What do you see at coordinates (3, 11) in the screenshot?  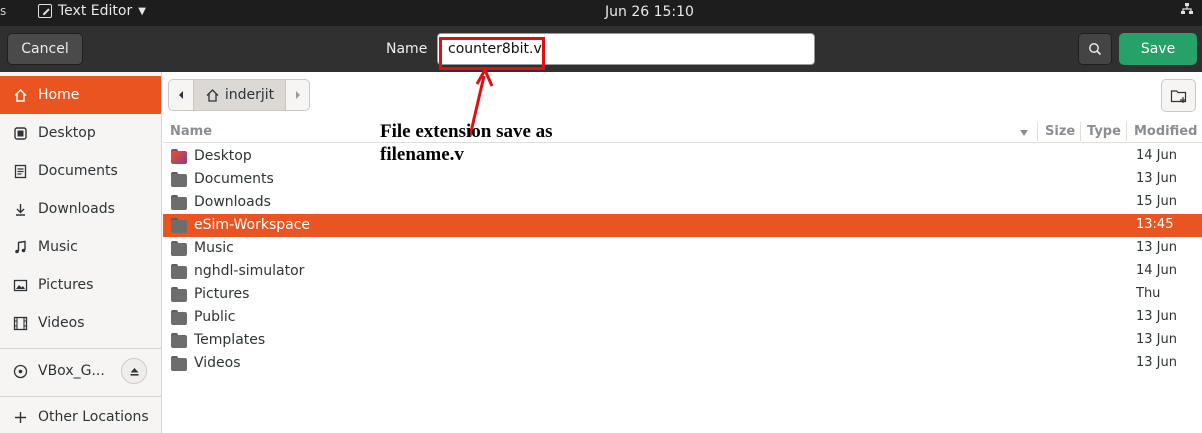 I see `activities-edge: s` at bounding box center [3, 11].